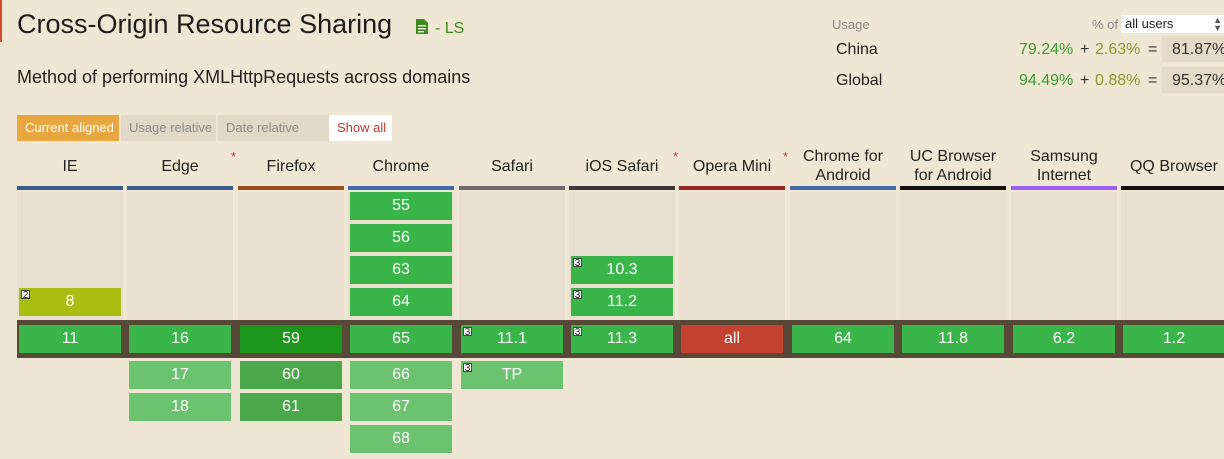 This screenshot has width=1224, height=459. I want to click on browser-header: Chrome, so click(401, 166).